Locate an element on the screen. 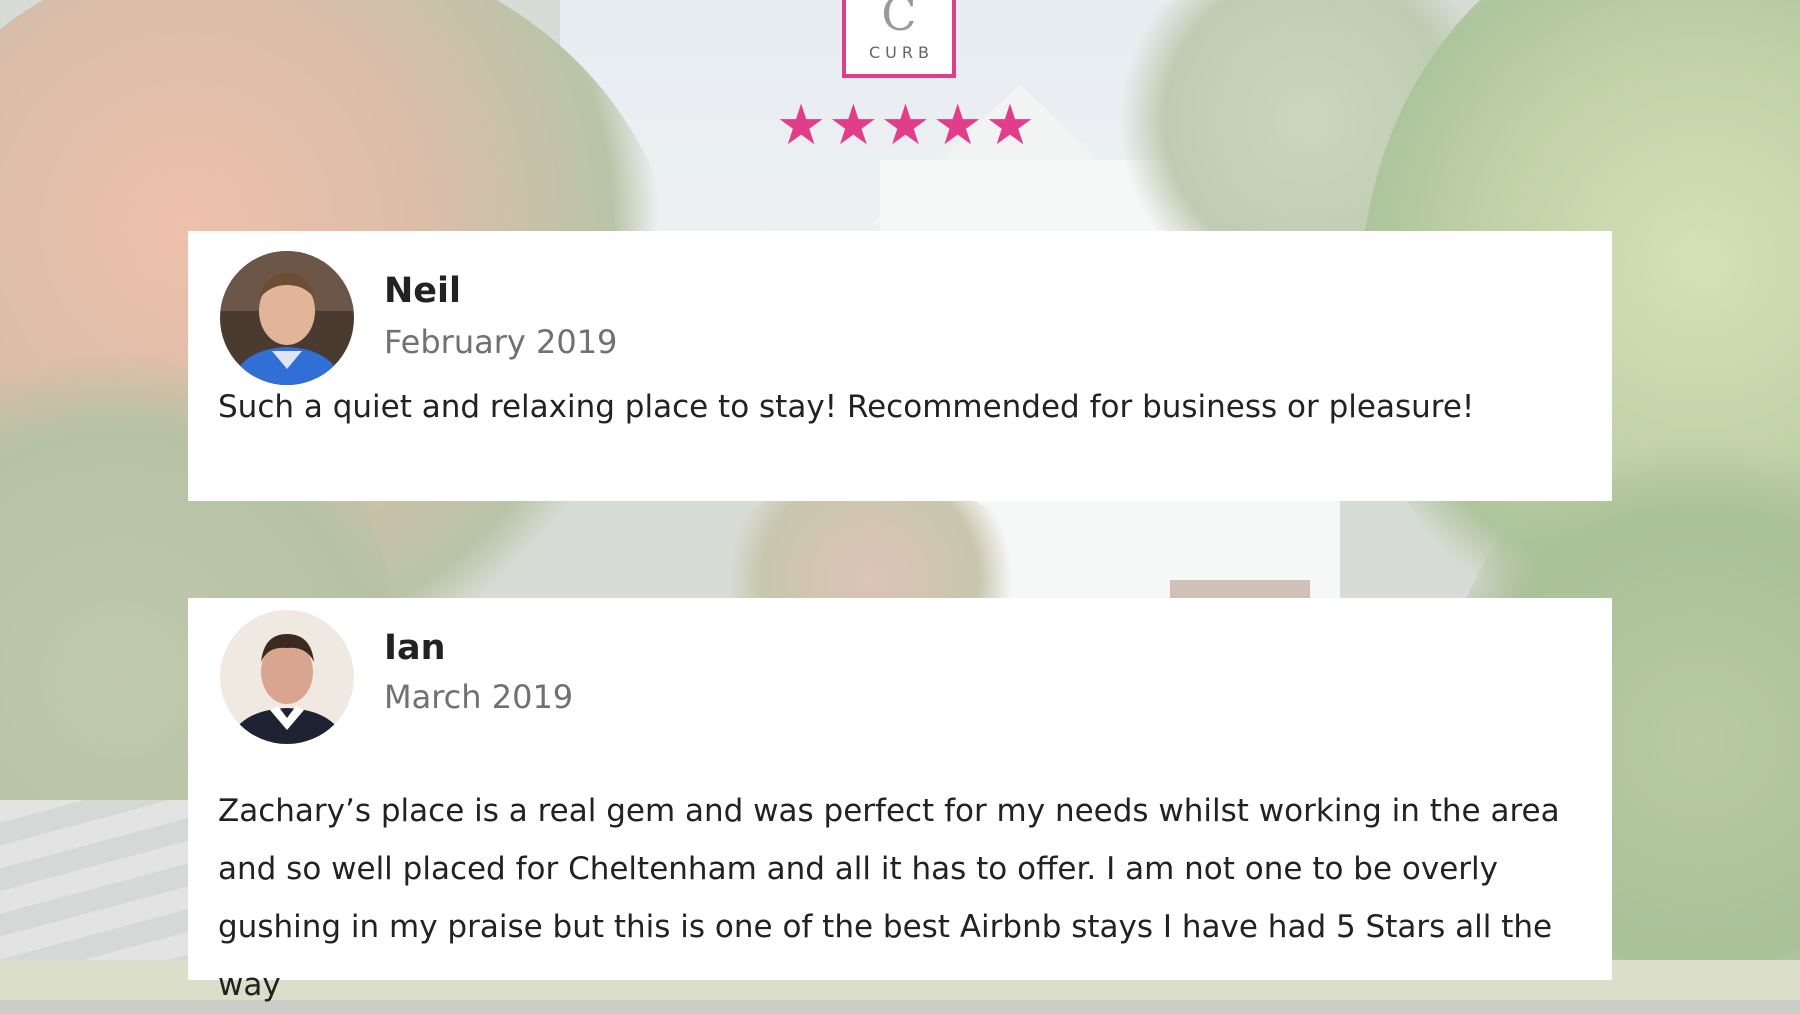 Image resolution: width=1800 pixels, height=1014 pixels. review-date: March 2019 is located at coordinates (479, 697).